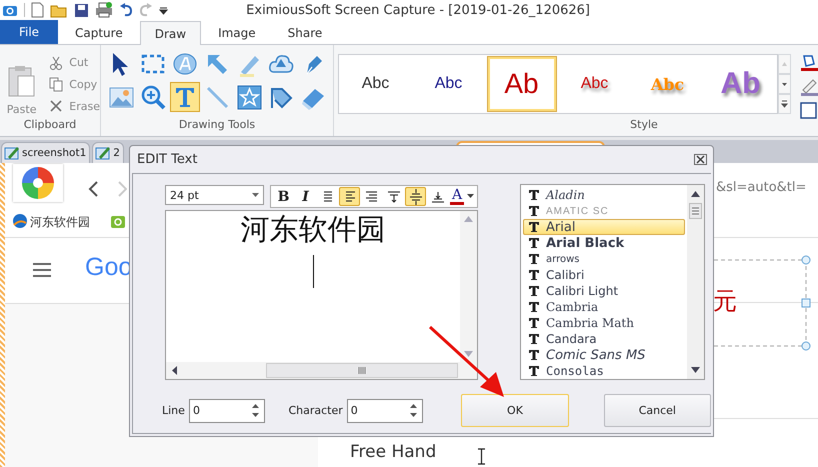  What do you see at coordinates (56, 106) in the screenshot?
I see `erase-icon` at bounding box center [56, 106].